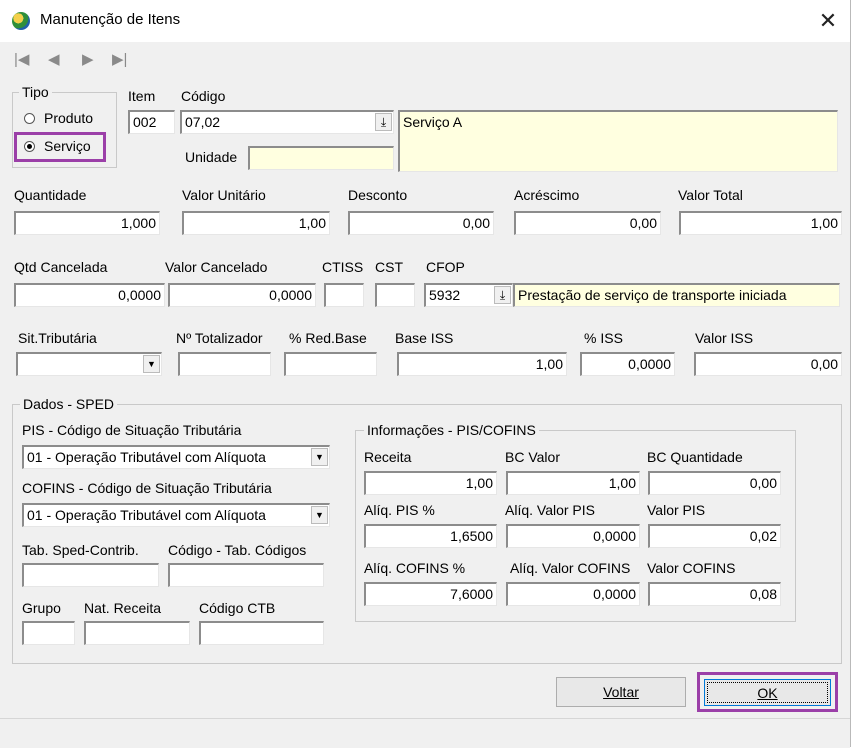 This screenshot has height=748, width=854. What do you see at coordinates (69, 118) in the screenshot?
I see `produto-label: Produto` at bounding box center [69, 118].